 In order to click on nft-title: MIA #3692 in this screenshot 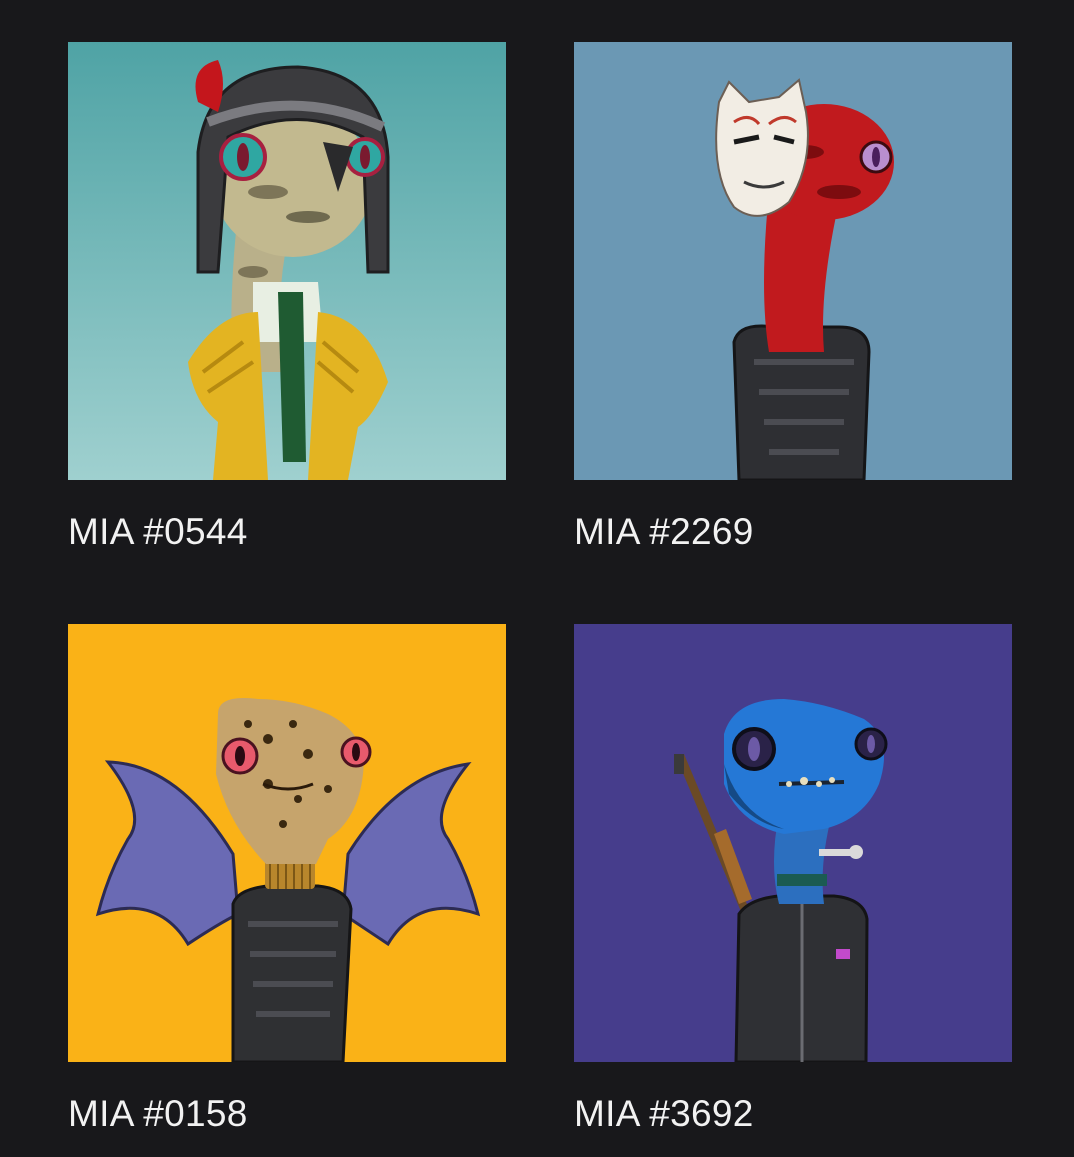, I will do `click(793, 1114)`.